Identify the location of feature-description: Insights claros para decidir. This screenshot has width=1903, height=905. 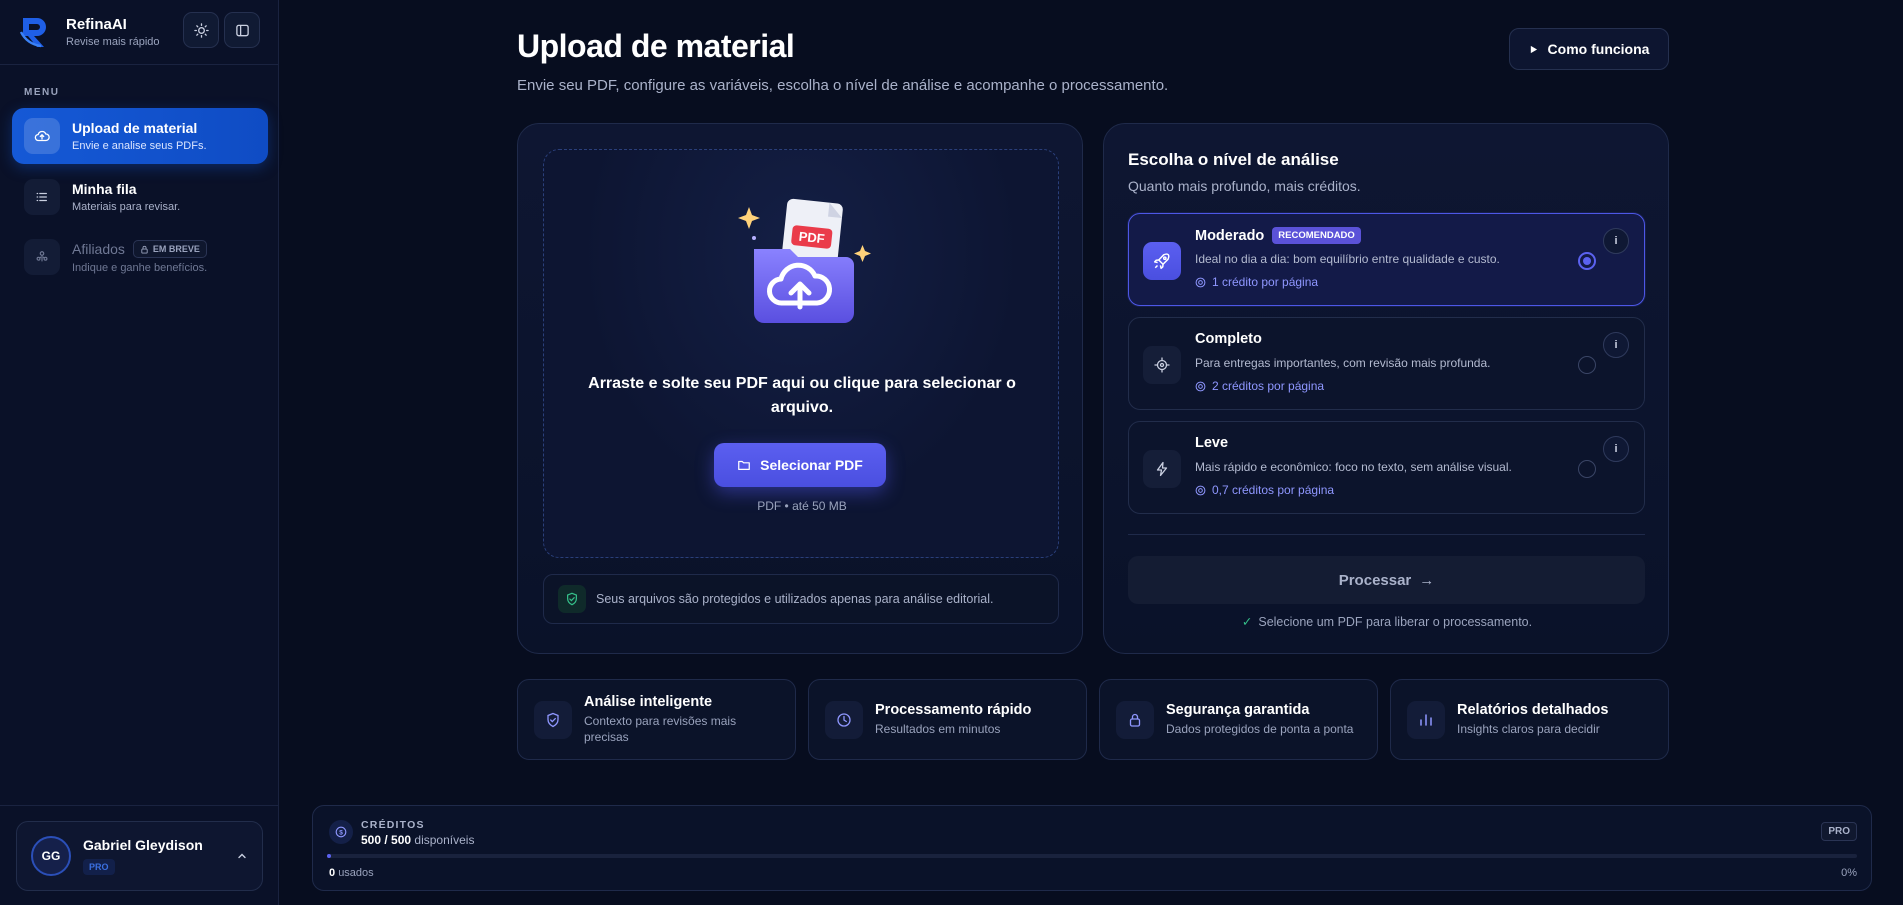
(1528, 729).